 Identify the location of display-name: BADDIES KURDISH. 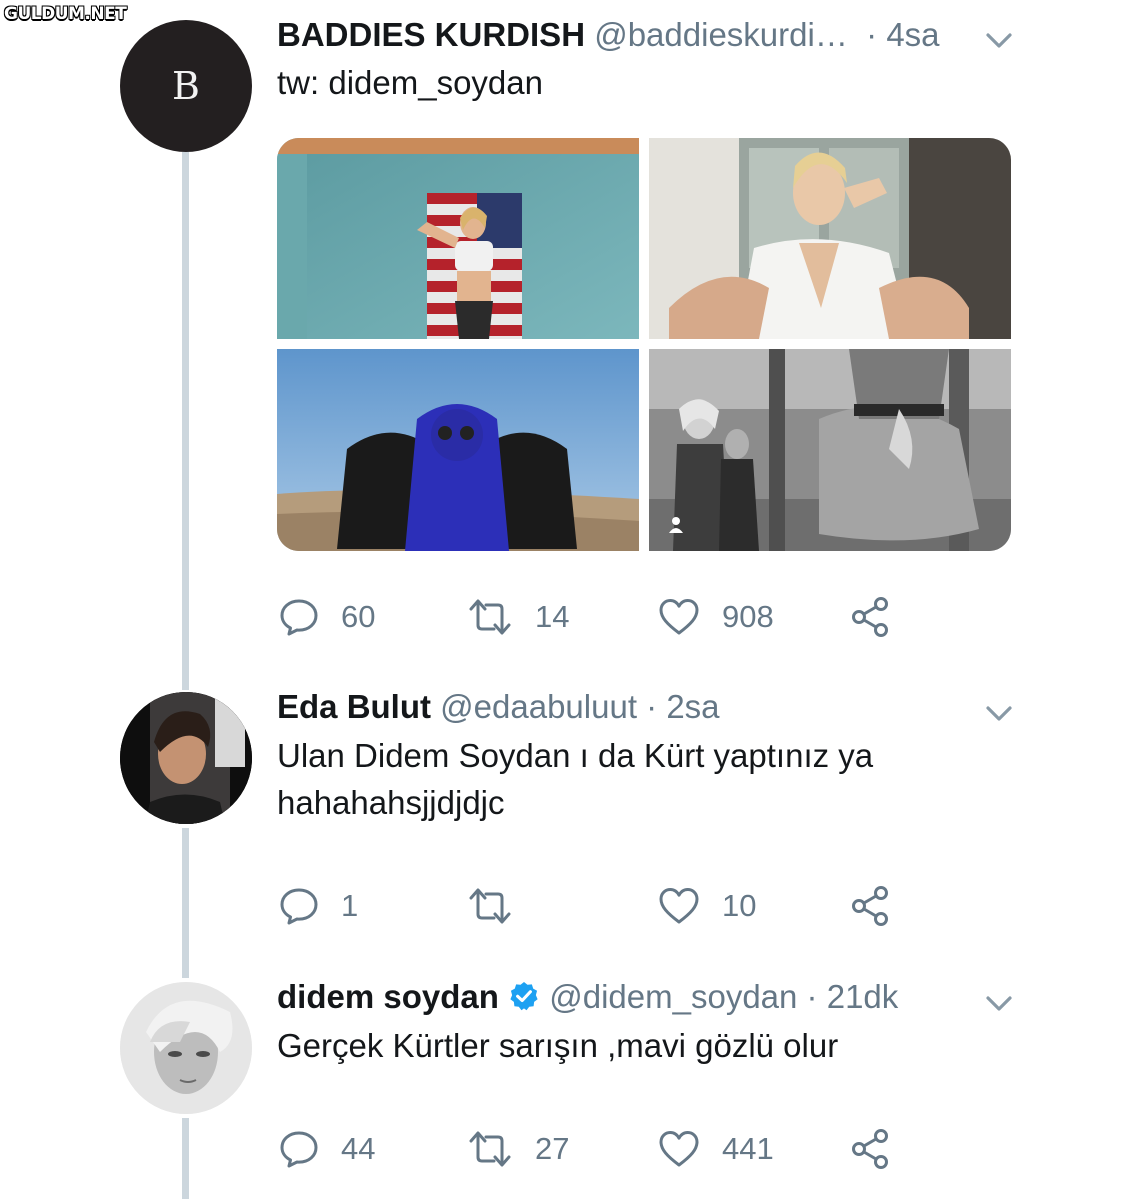
(431, 34).